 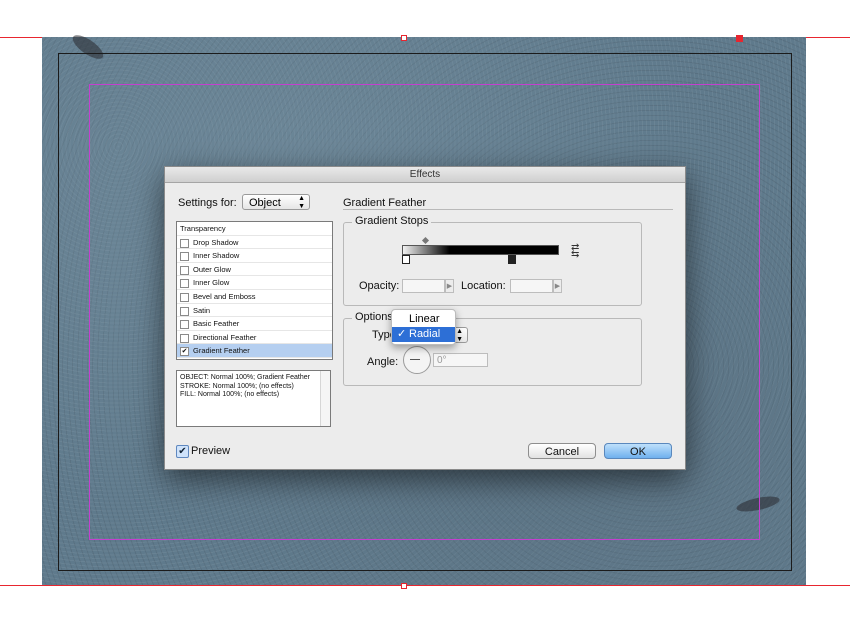 What do you see at coordinates (254, 256) in the screenshot?
I see `effect-row-inner-shadow: Inner Shadow` at bounding box center [254, 256].